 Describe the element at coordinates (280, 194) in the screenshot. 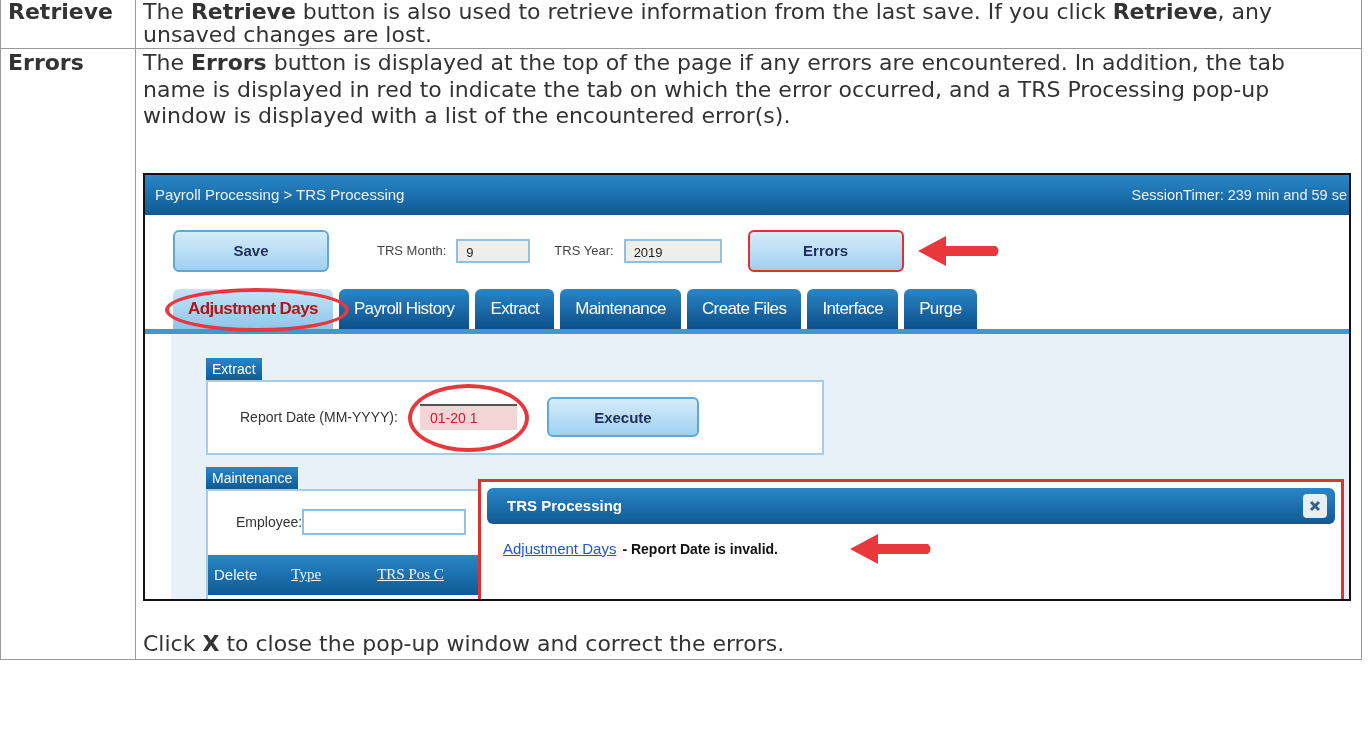

I see `breadcrumb: Payroll Processing > TRS Processing` at that location.